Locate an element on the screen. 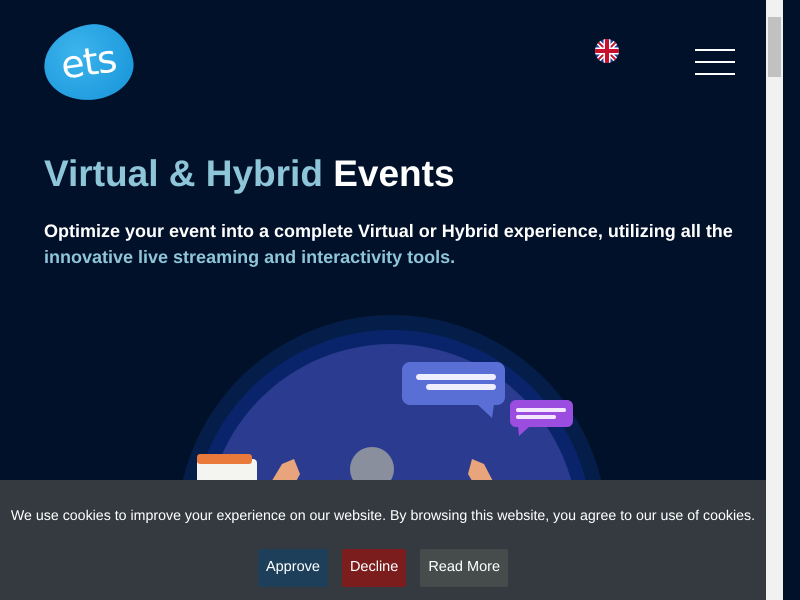 The height and width of the screenshot is (600, 800). page-heading: Virtual & Hybrid Events is located at coordinates (250, 174).